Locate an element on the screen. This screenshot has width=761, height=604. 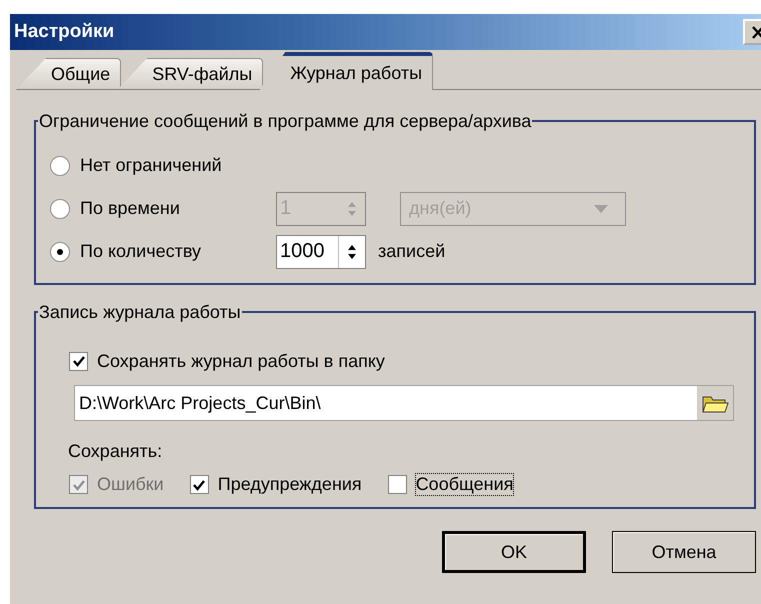
browse-button is located at coordinates (715, 403).